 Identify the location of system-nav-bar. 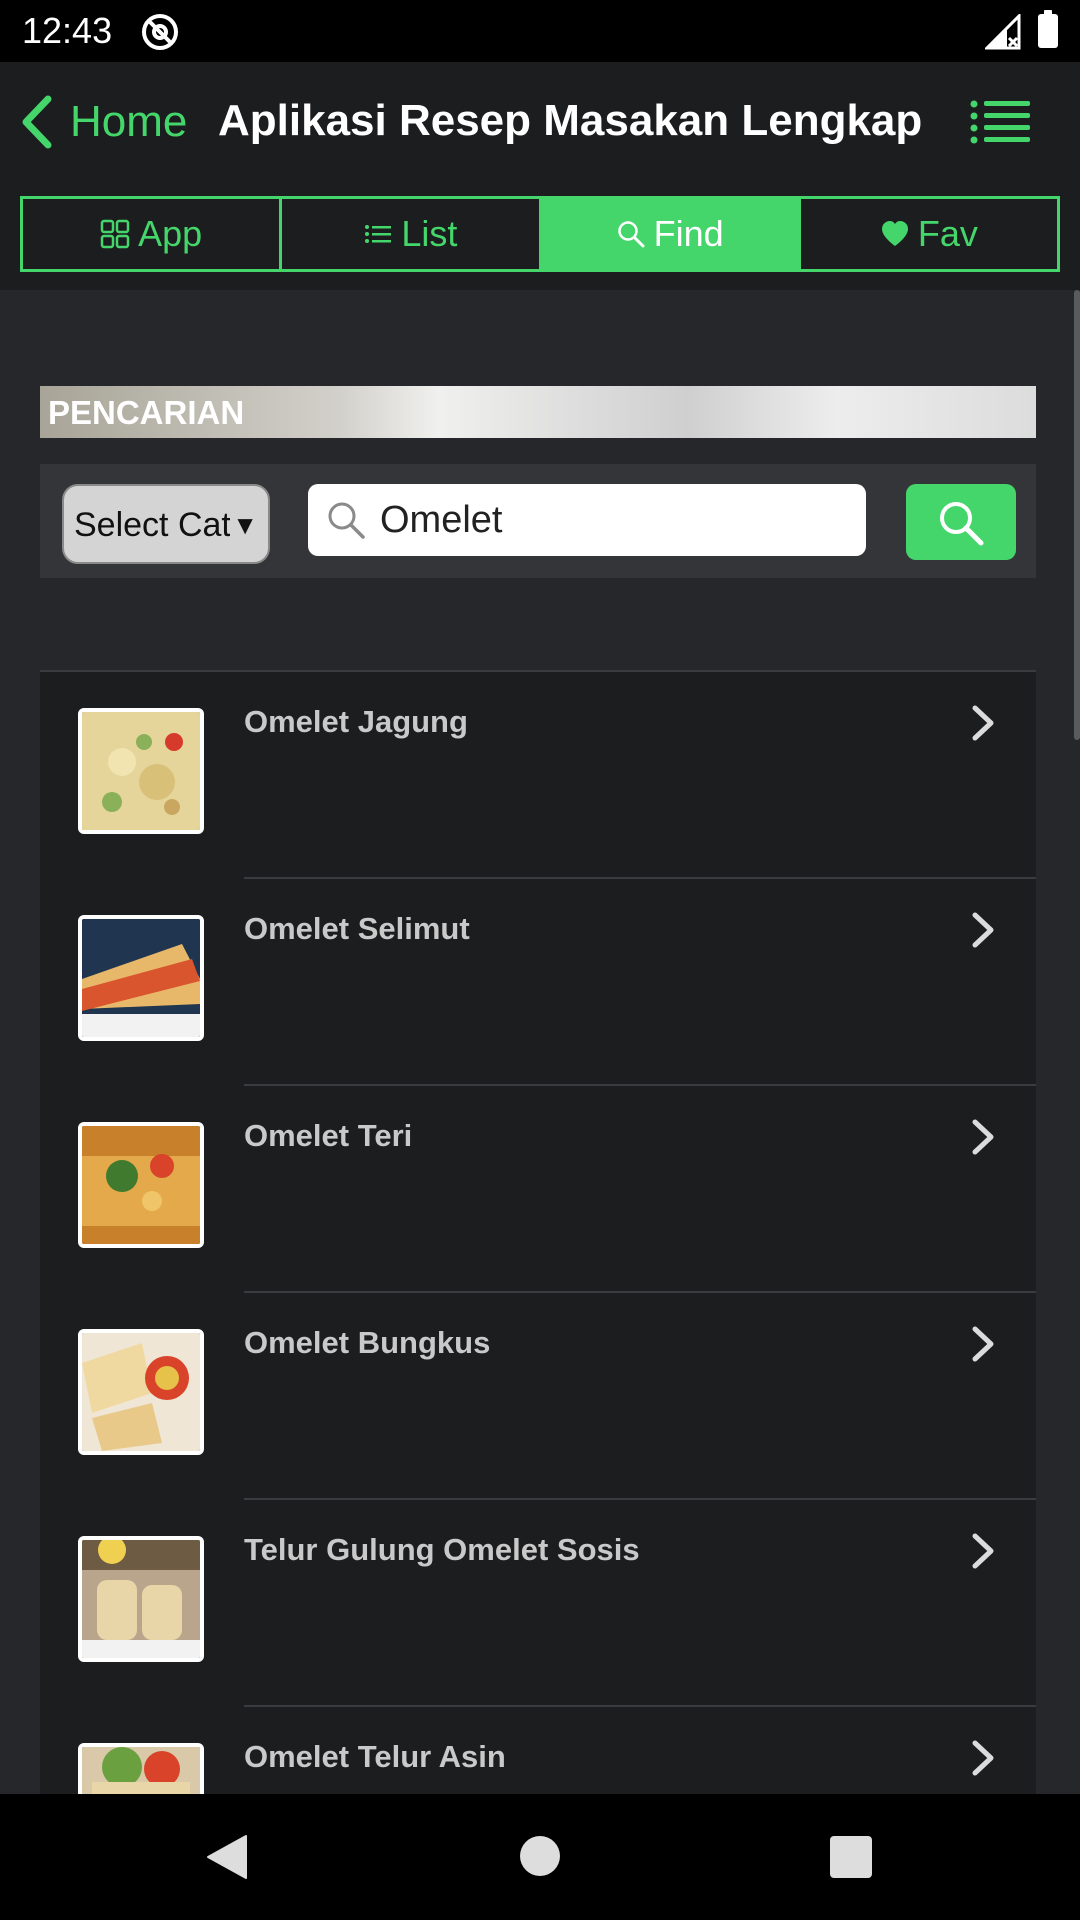
(540, 1857).